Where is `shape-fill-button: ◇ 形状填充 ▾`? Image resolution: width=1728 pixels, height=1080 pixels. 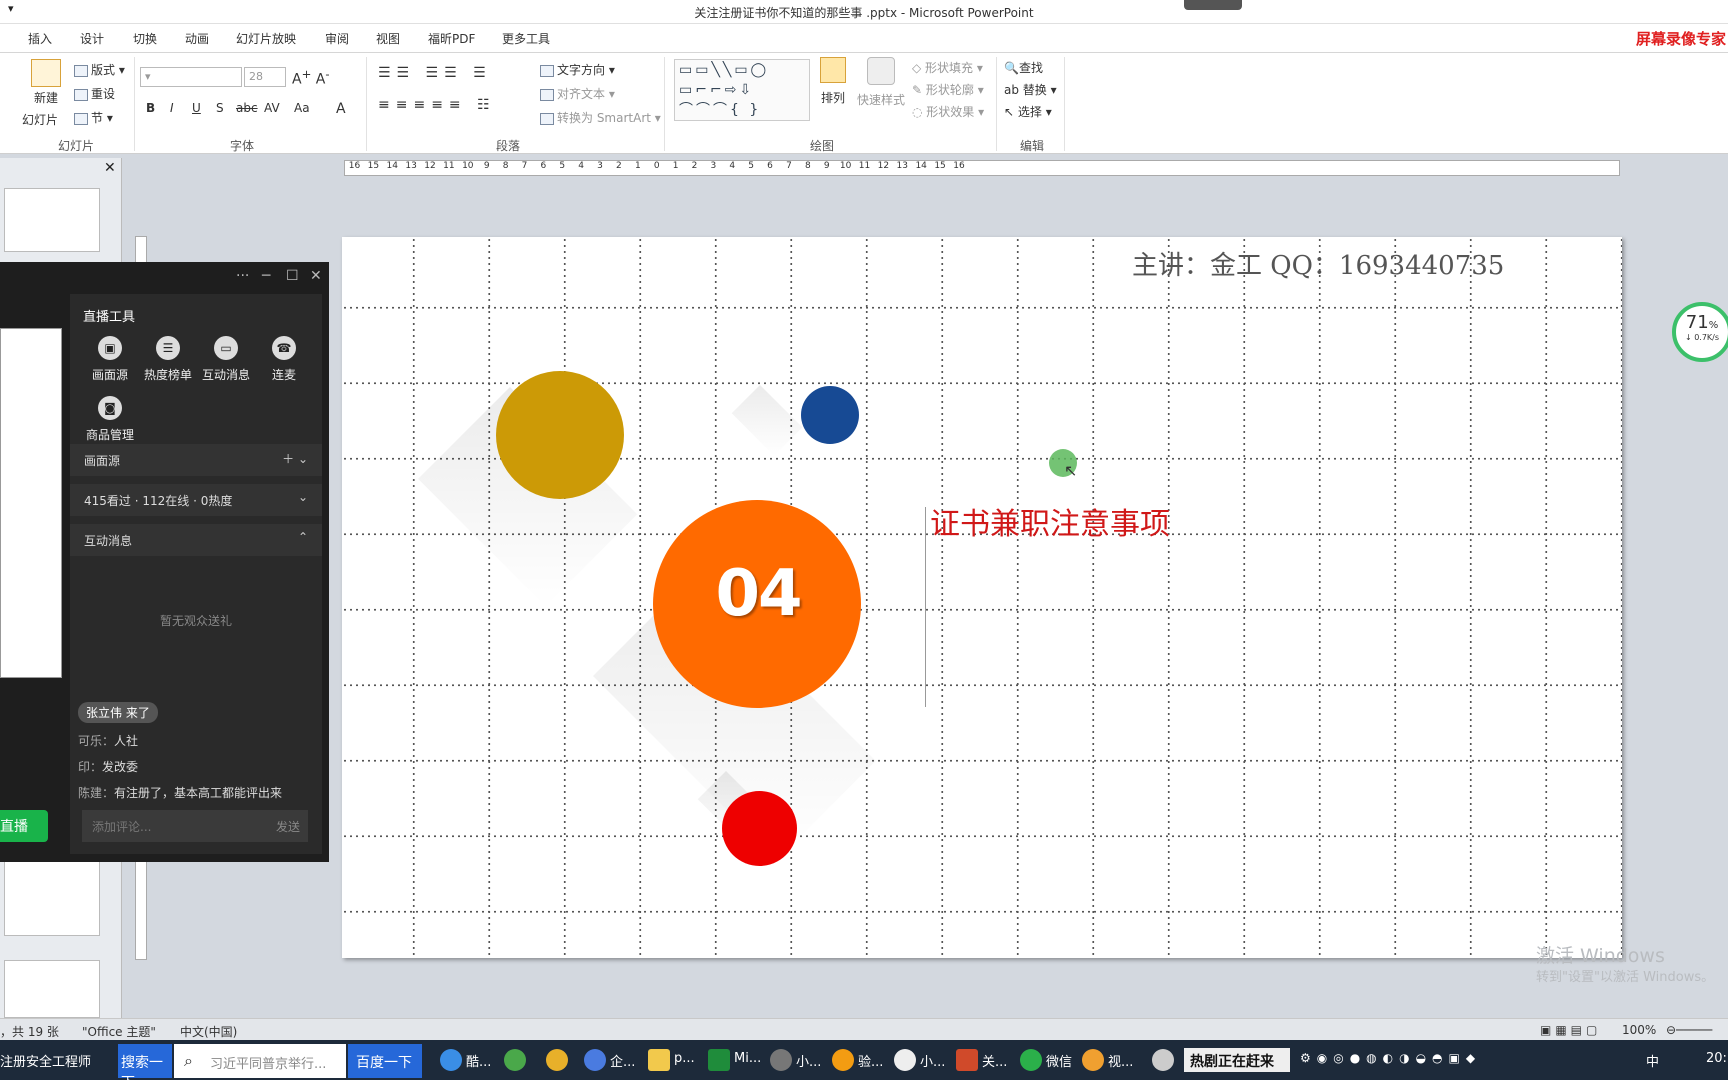
shape-fill-button: ◇ 形状填充 ▾ is located at coordinates (947, 67).